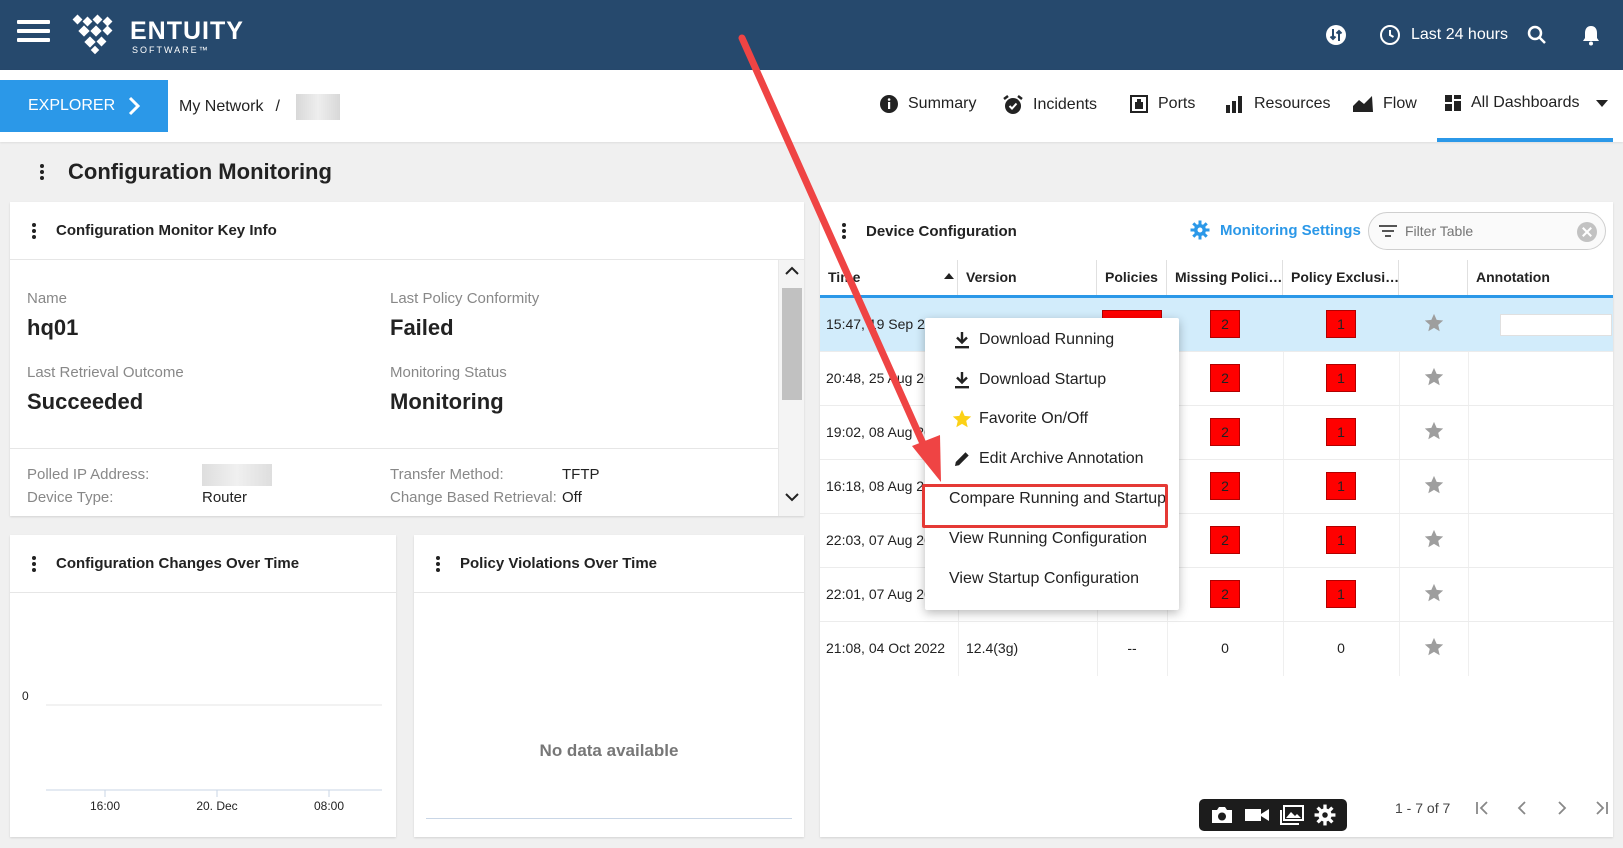  What do you see at coordinates (1216, 649) in the screenshot?
I see `table-row: 21:08, 04 Oct 2022 12.4(3g) -- 0 0` at bounding box center [1216, 649].